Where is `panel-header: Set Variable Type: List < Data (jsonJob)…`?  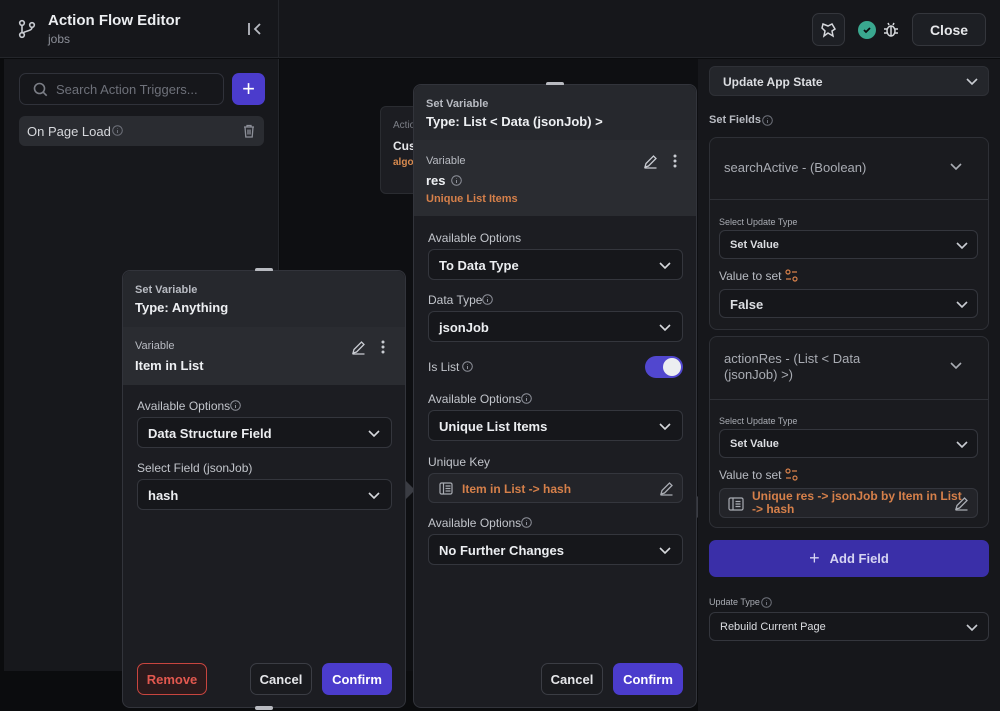
panel-header: Set Variable Type: List < Data (jsonJob)… is located at coordinates (555, 112).